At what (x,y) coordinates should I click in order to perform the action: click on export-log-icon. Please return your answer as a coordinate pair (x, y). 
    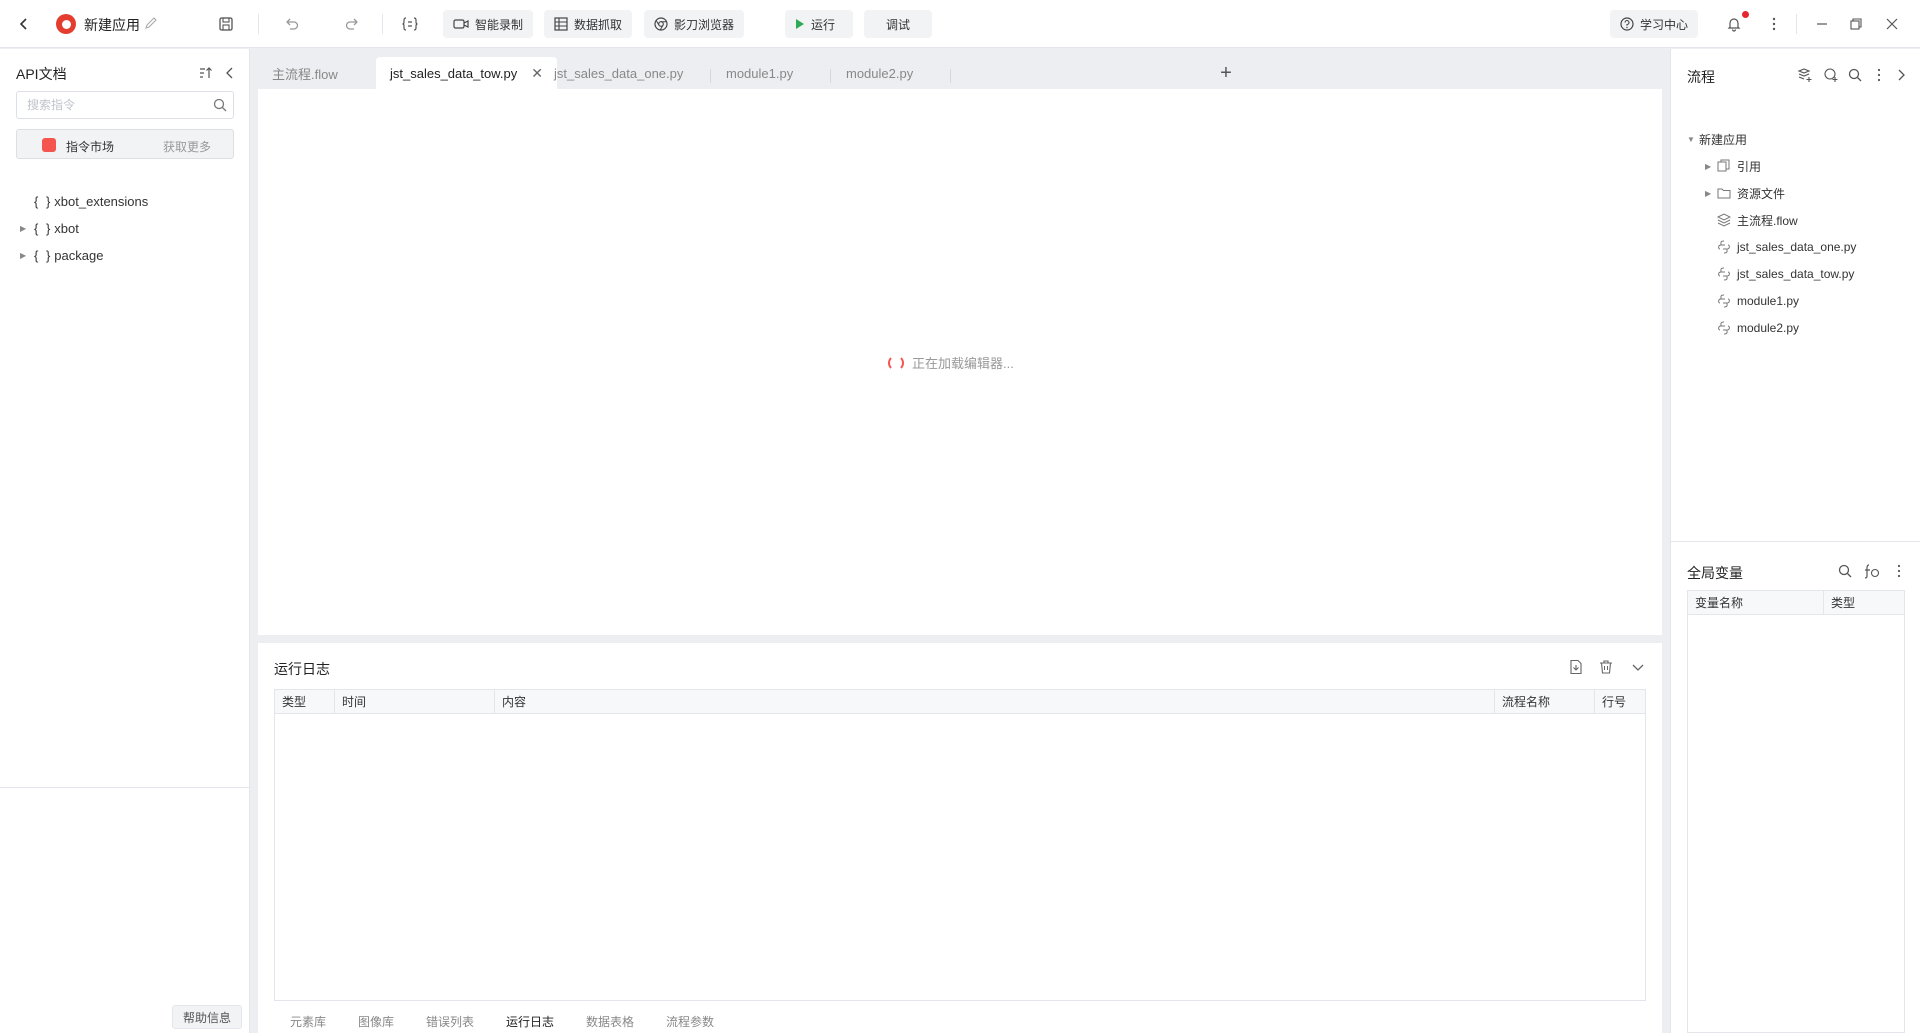
    Looking at the image, I should click on (1576, 667).